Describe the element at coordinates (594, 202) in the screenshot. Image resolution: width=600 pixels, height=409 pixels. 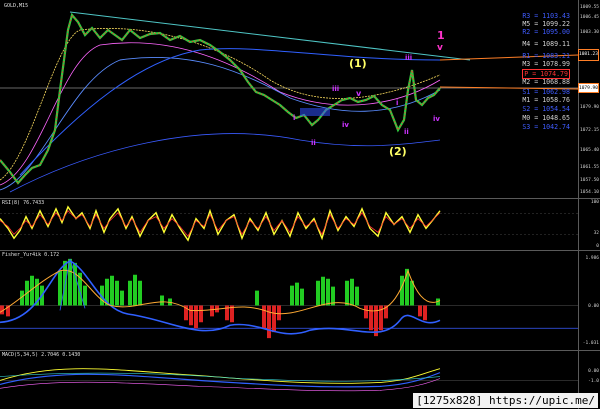
I see `rsi-tick: 100` at that location.